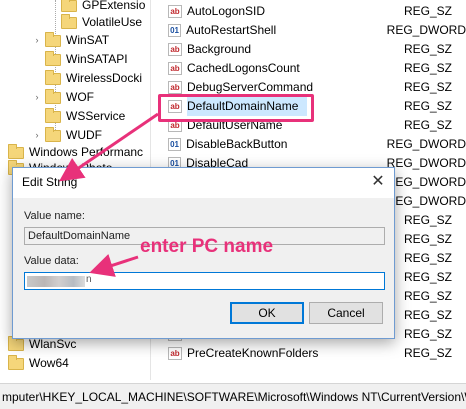  I want to click on tree-item-winsat: › WinSAT, so click(70, 40).